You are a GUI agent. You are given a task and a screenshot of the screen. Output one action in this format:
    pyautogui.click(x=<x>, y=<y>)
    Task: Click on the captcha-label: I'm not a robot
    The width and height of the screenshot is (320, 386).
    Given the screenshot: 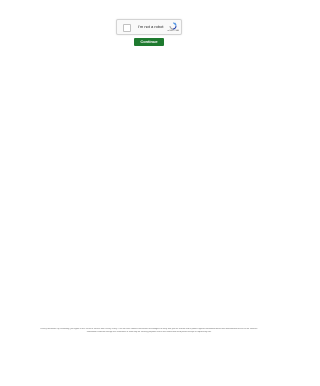 What is the action you would take?
    pyautogui.click(x=151, y=26)
    